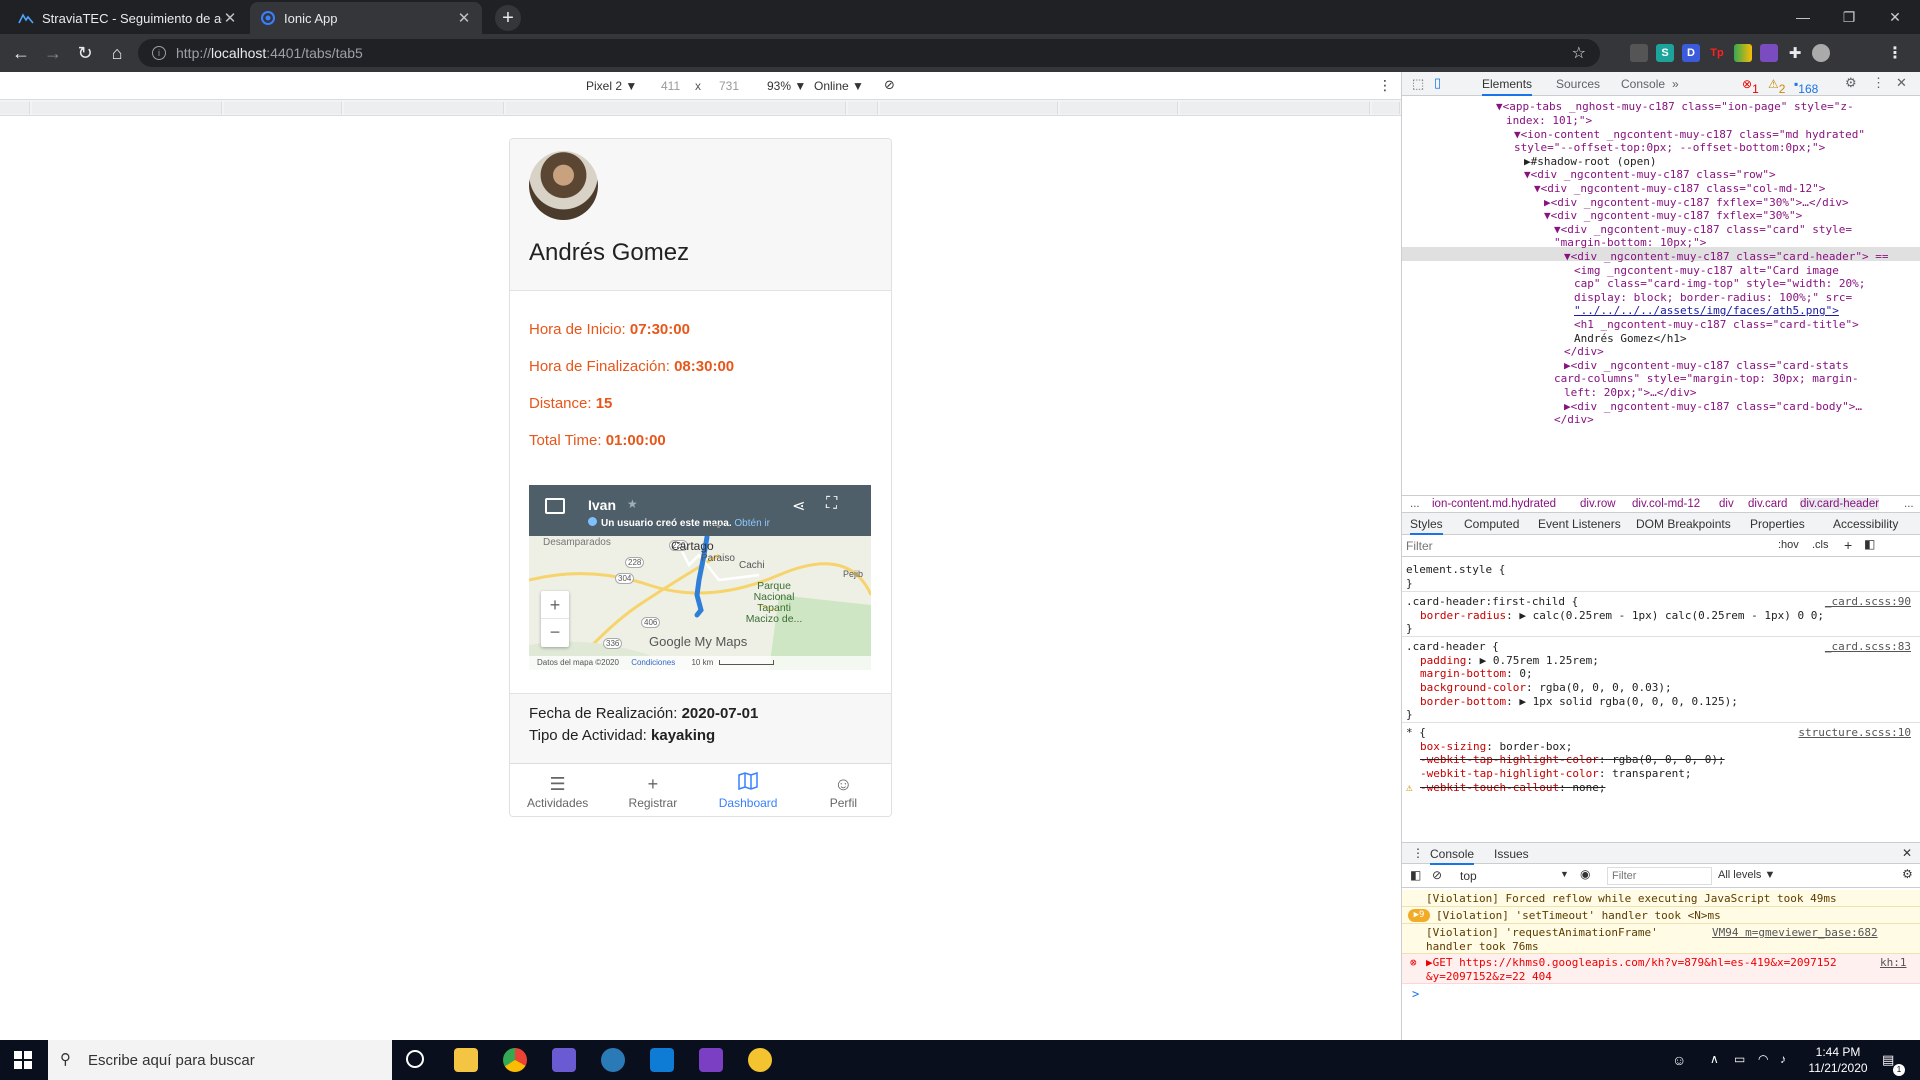 This screenshot has height=1080, width=1920. What do you see at coordinates (1496, 747) in the screenshot?
I see `css-declaration: box-sizing: border-box;` at bounding box center [1496, 747].